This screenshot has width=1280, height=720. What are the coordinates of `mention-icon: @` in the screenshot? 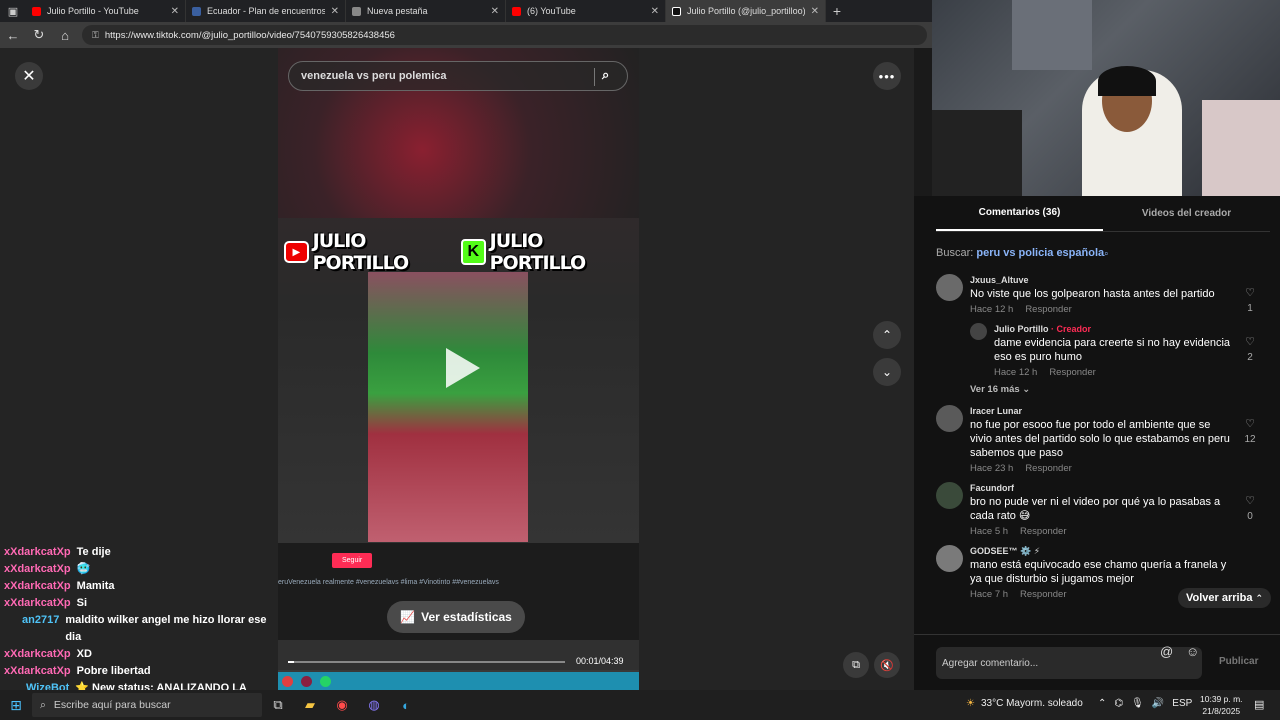 It's located at (1166, 651).